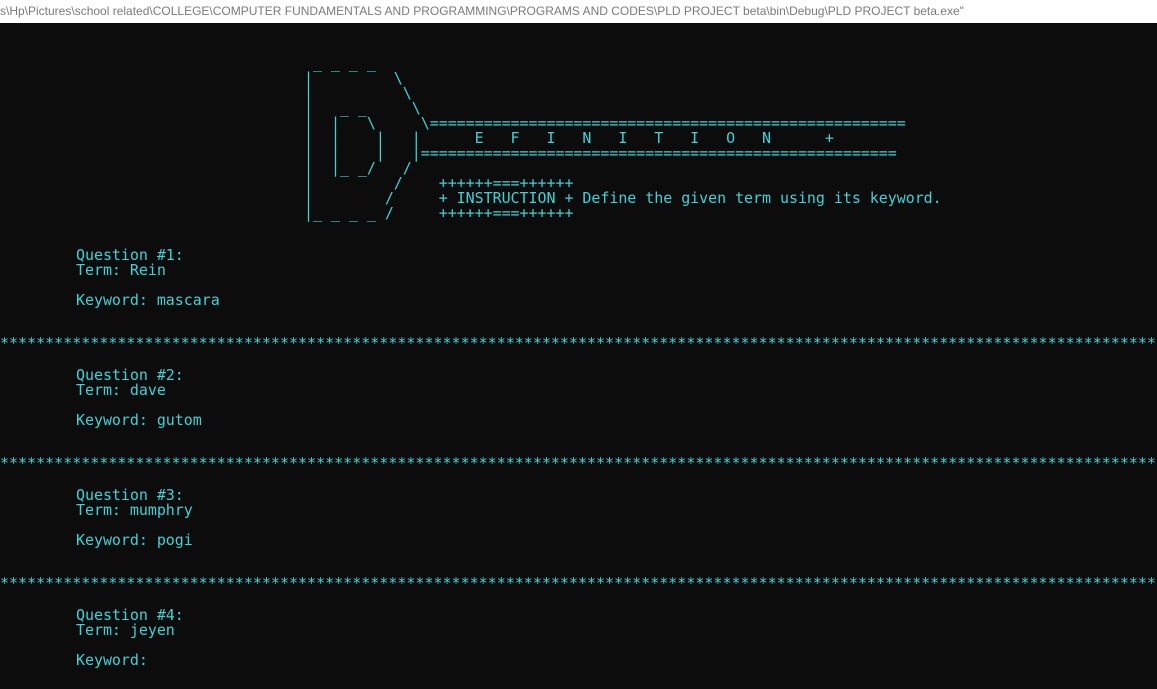 The height and width of the screenshot is (689, 1157). I want to click on question-3-keyword: Keyword: pogi, so click(134, 540).